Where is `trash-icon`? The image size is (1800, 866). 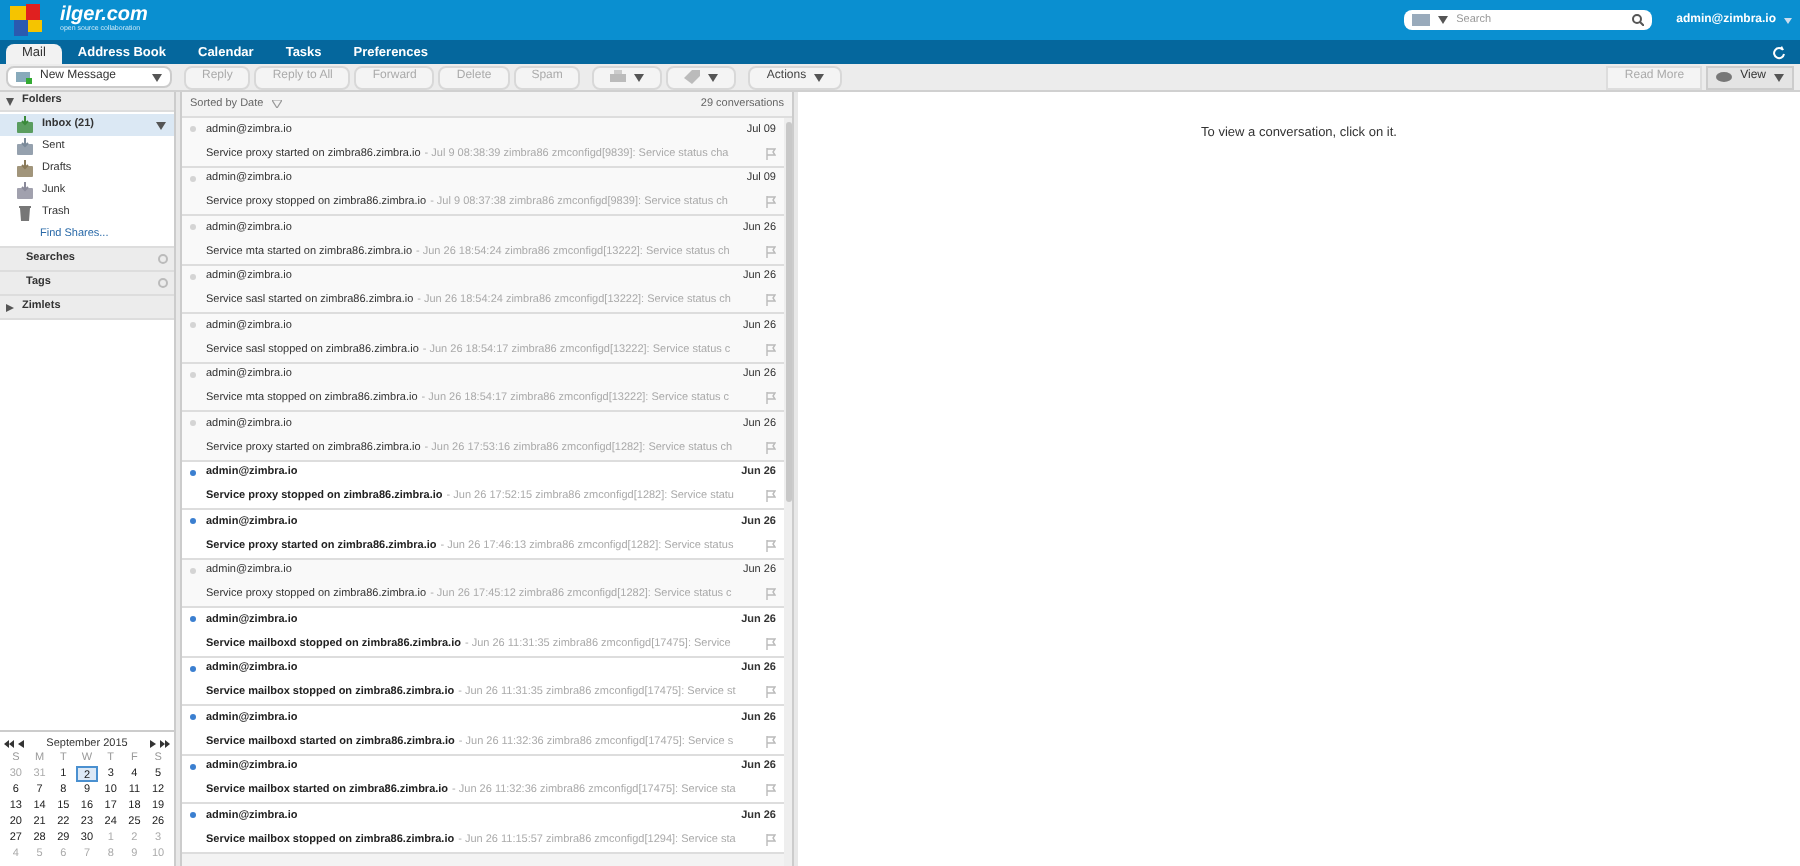 trash-icon is located at coordinates (25, 213).